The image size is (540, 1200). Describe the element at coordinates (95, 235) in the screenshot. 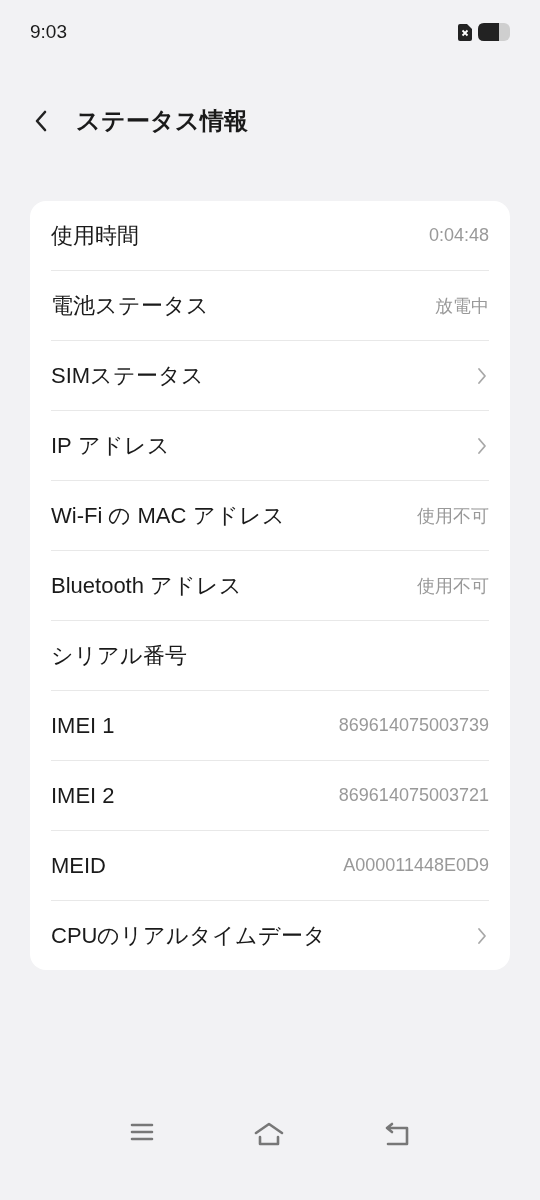

I see `row-label: 使用時間` at that location.